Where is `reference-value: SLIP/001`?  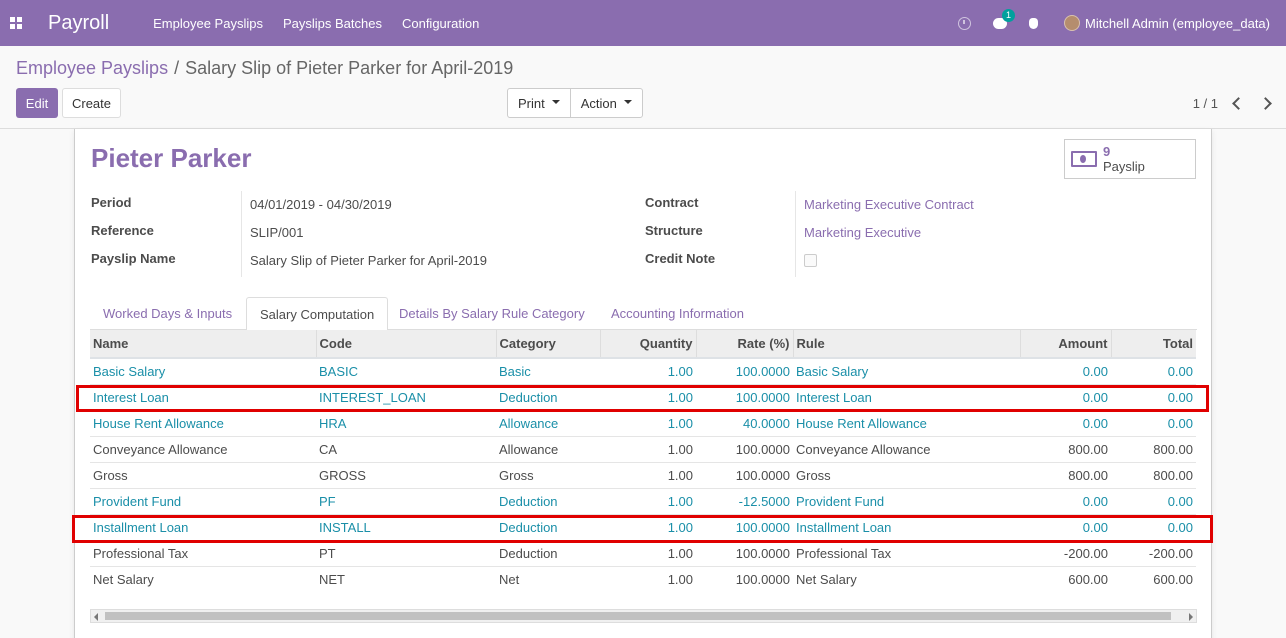 reference-value: SLIP/001 is located at coordinates (277, 232).